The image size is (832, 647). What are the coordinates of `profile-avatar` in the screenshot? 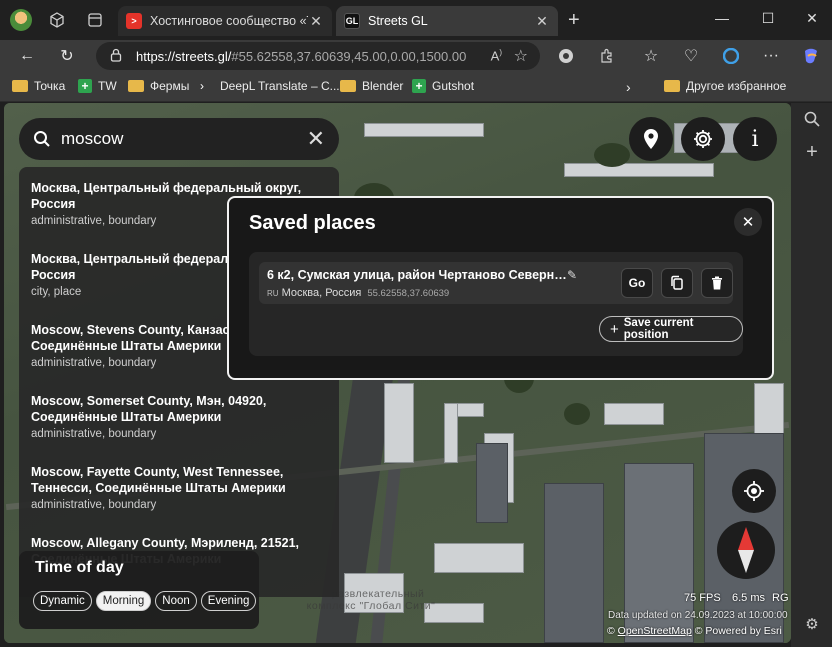 It's located at (21, 20).